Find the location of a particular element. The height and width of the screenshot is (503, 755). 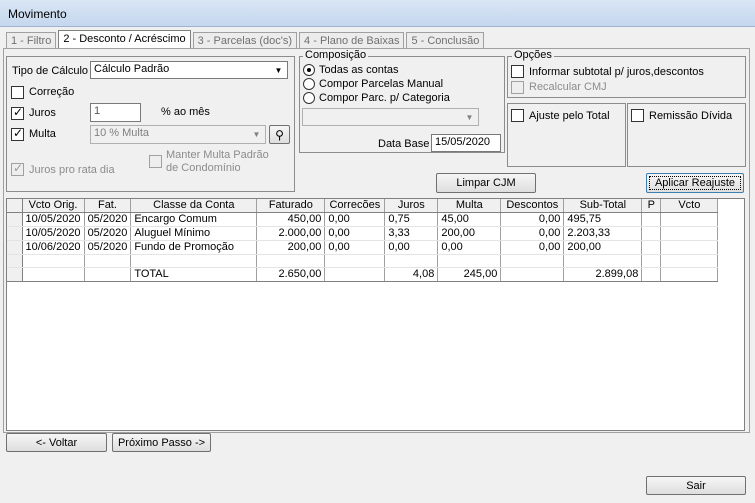

juros-pro-rata-checkbox: ✓ is located at coordinates (17, 168).